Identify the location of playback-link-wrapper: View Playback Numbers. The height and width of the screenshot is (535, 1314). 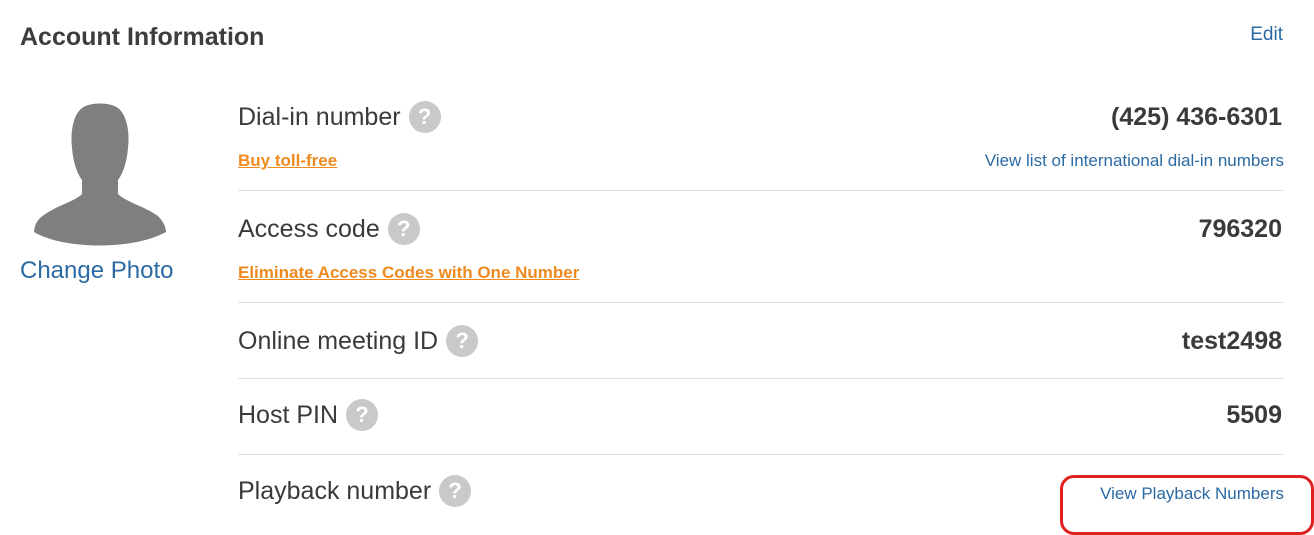
(1187, 505).